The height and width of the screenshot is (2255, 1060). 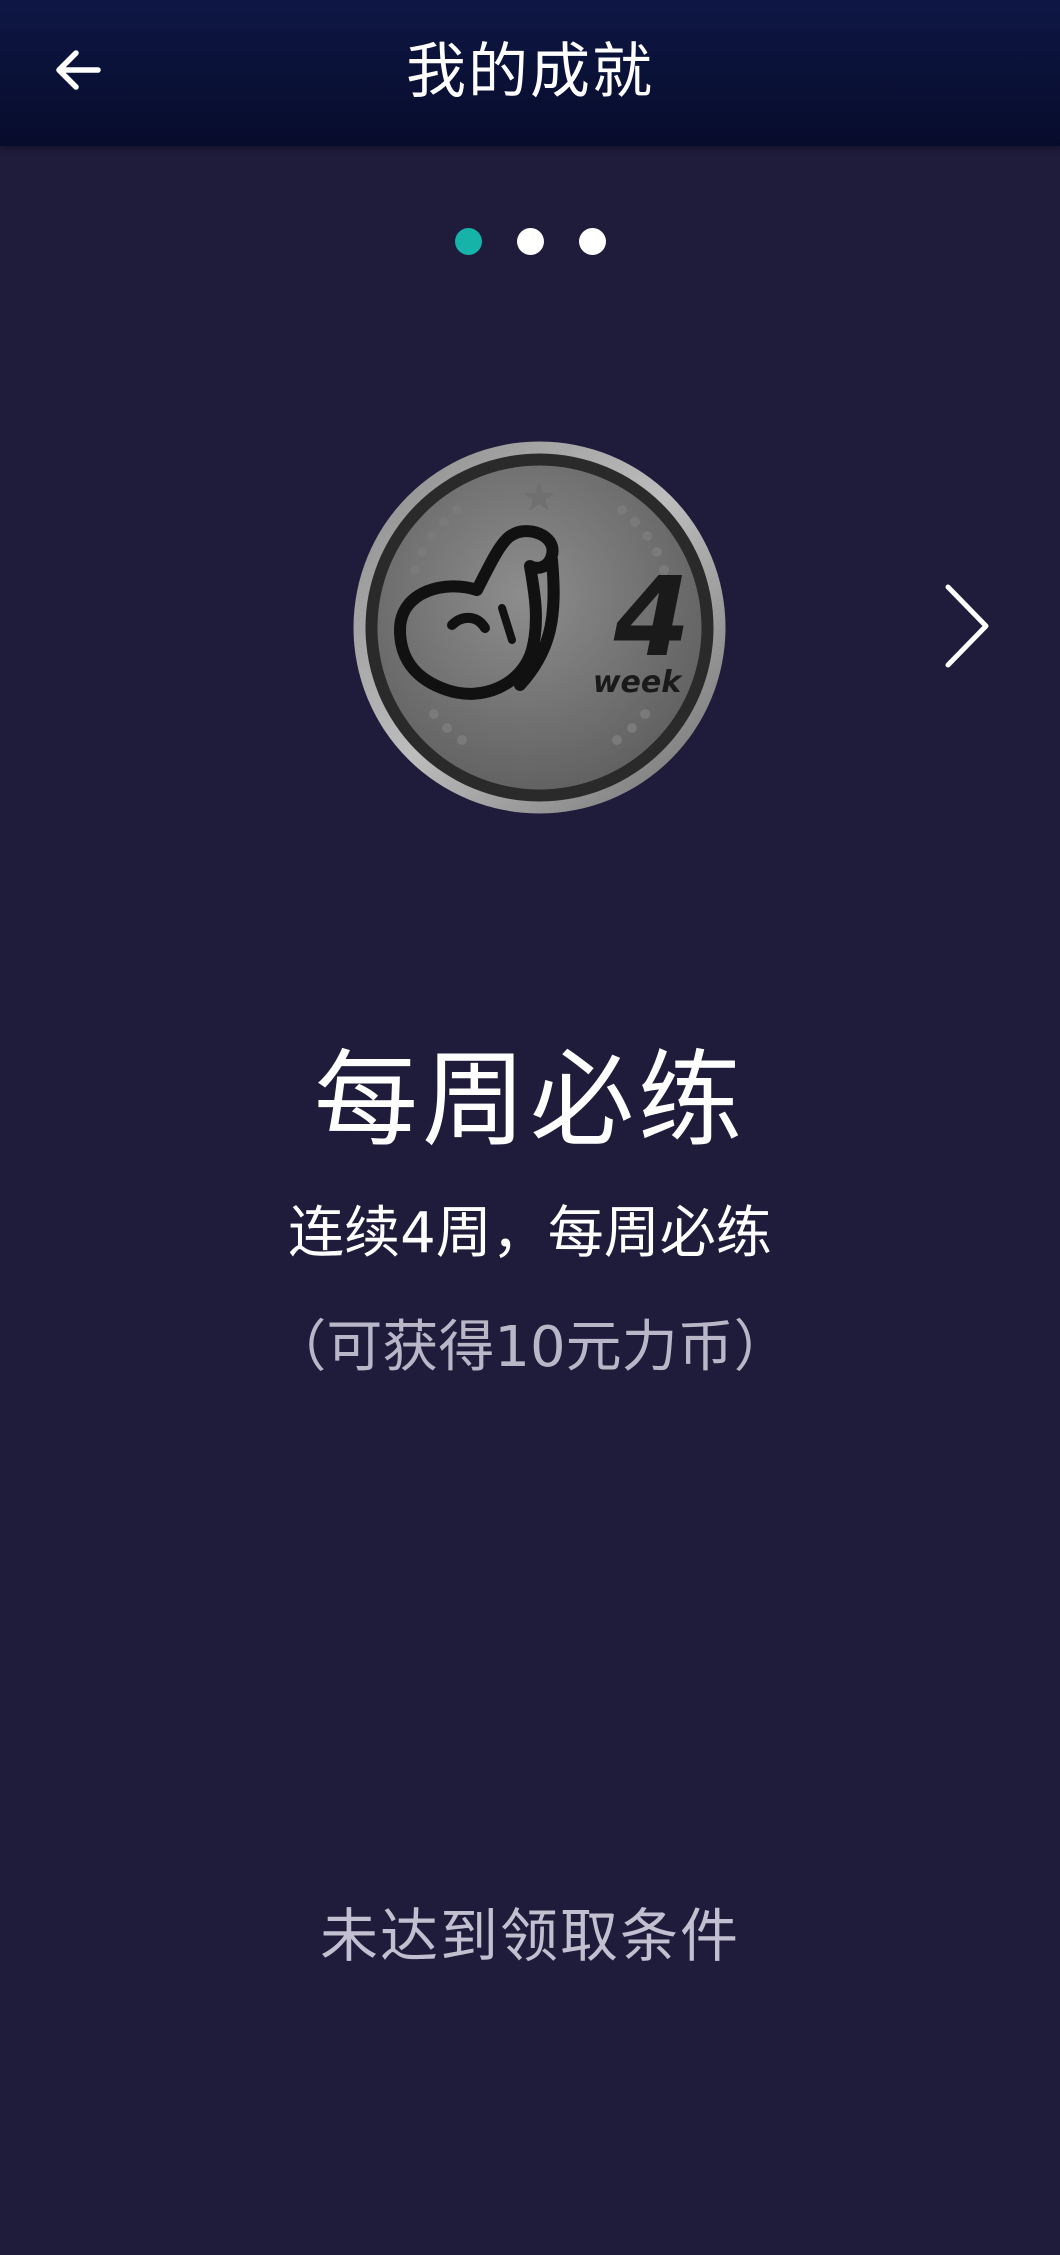 What do you see at coordinates (529, 1100) in the screenshot?
I see `achievement-name: 每周必练` at bounding box center [529, 1100].